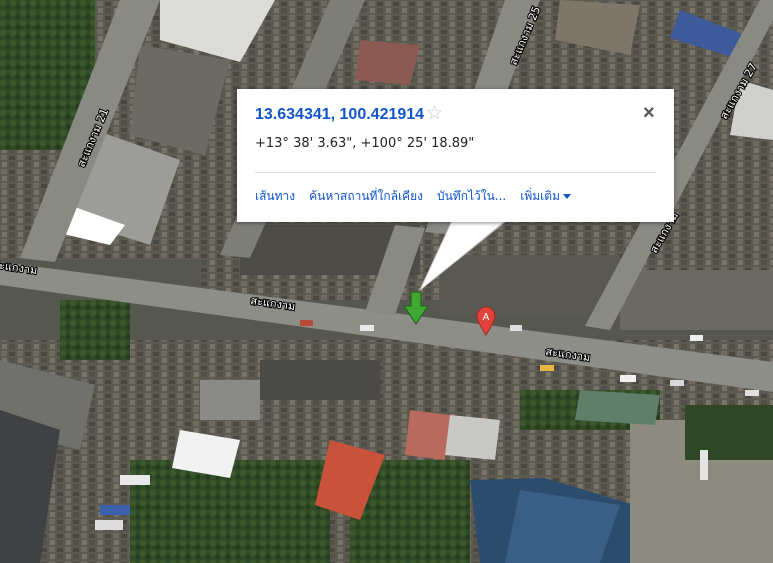  I want to click on coordinates-title: 13.634341, 100.421914, so click(339, 115).